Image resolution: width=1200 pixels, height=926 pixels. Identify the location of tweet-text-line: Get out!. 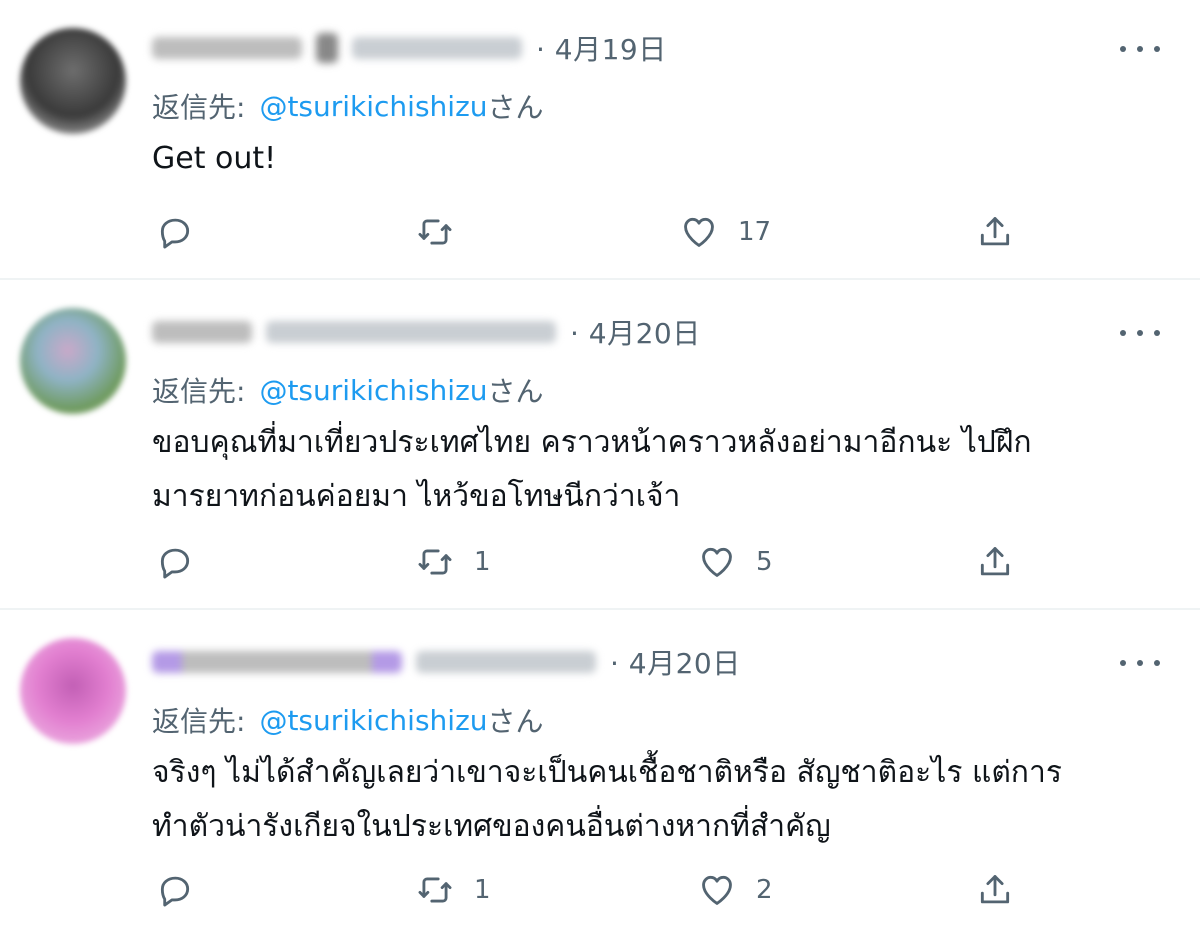
(214, 158).